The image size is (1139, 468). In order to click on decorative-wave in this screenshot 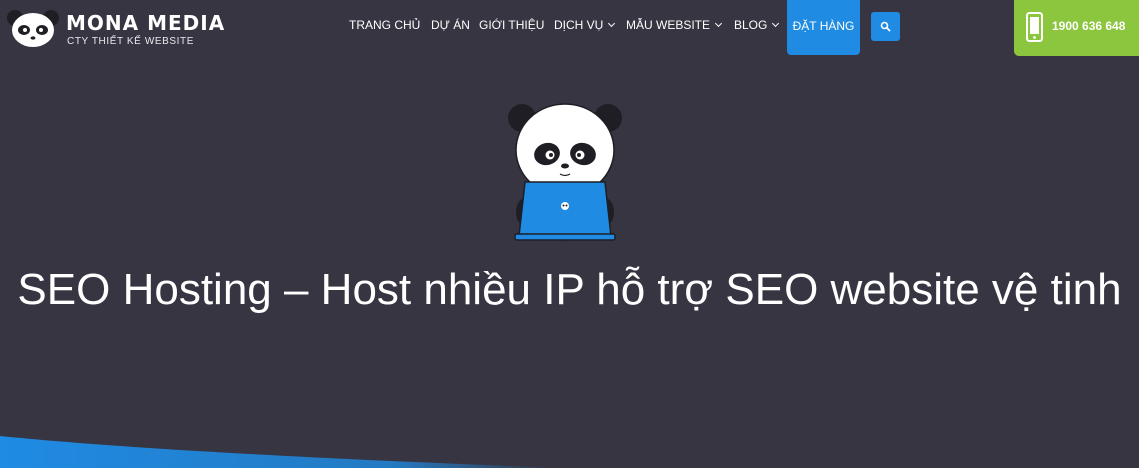, I will do `click(280, 452)`.